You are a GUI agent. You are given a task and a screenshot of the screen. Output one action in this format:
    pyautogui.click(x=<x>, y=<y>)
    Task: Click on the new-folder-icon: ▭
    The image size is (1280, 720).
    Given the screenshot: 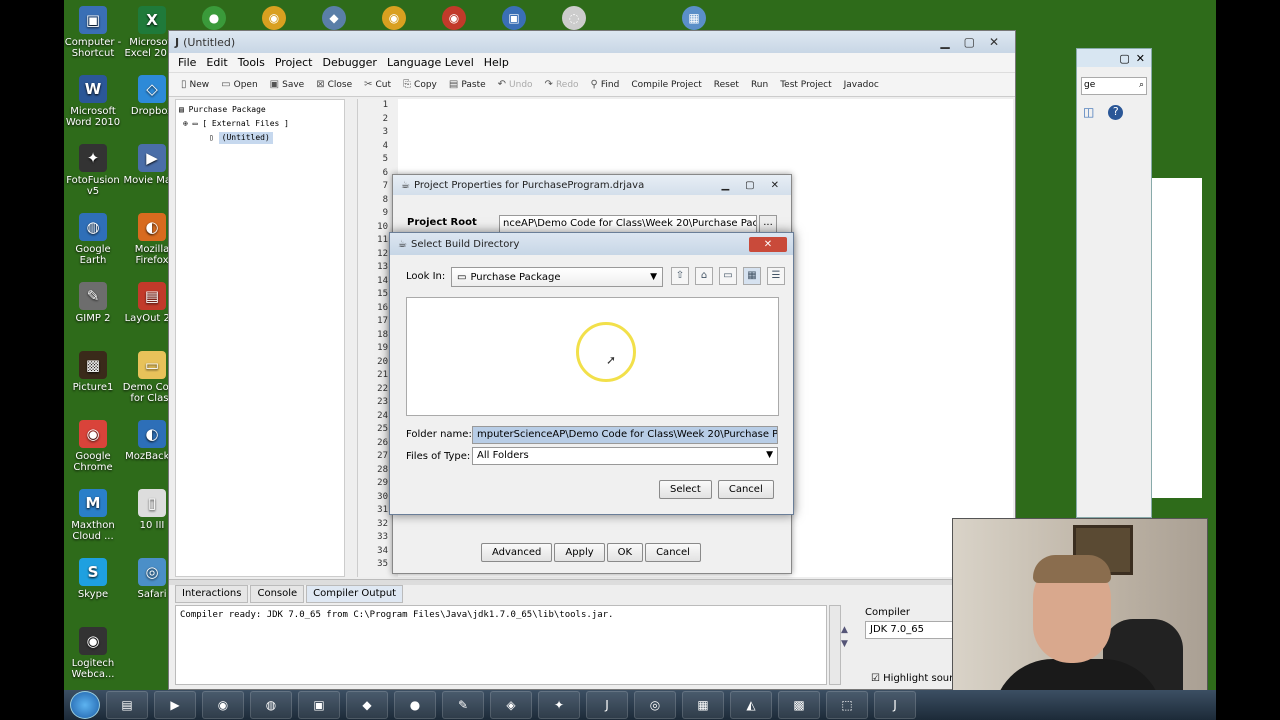 What is the action you would take?
    pyautogui.click(x=728, y=276)
    